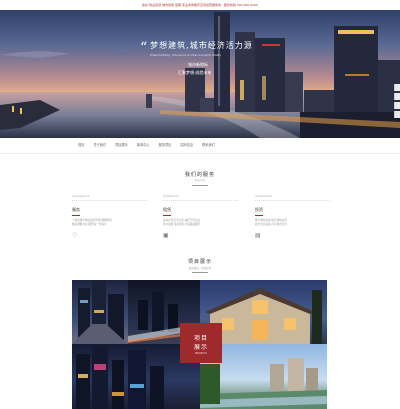 This screenshot has height=409, width=400. Describe the element at coordinates (397, 87) in the screenshot. I see `side-tool-phone` at that location.